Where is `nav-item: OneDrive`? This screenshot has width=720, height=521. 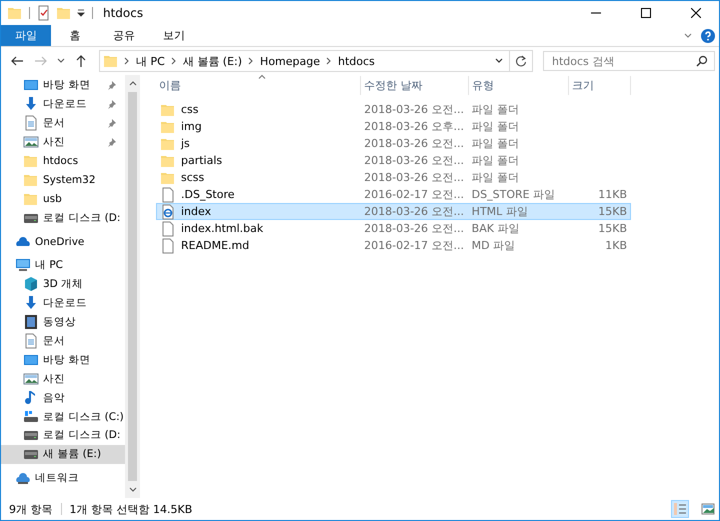
nav-item: OneDrive is located at coordinates (63, 242).